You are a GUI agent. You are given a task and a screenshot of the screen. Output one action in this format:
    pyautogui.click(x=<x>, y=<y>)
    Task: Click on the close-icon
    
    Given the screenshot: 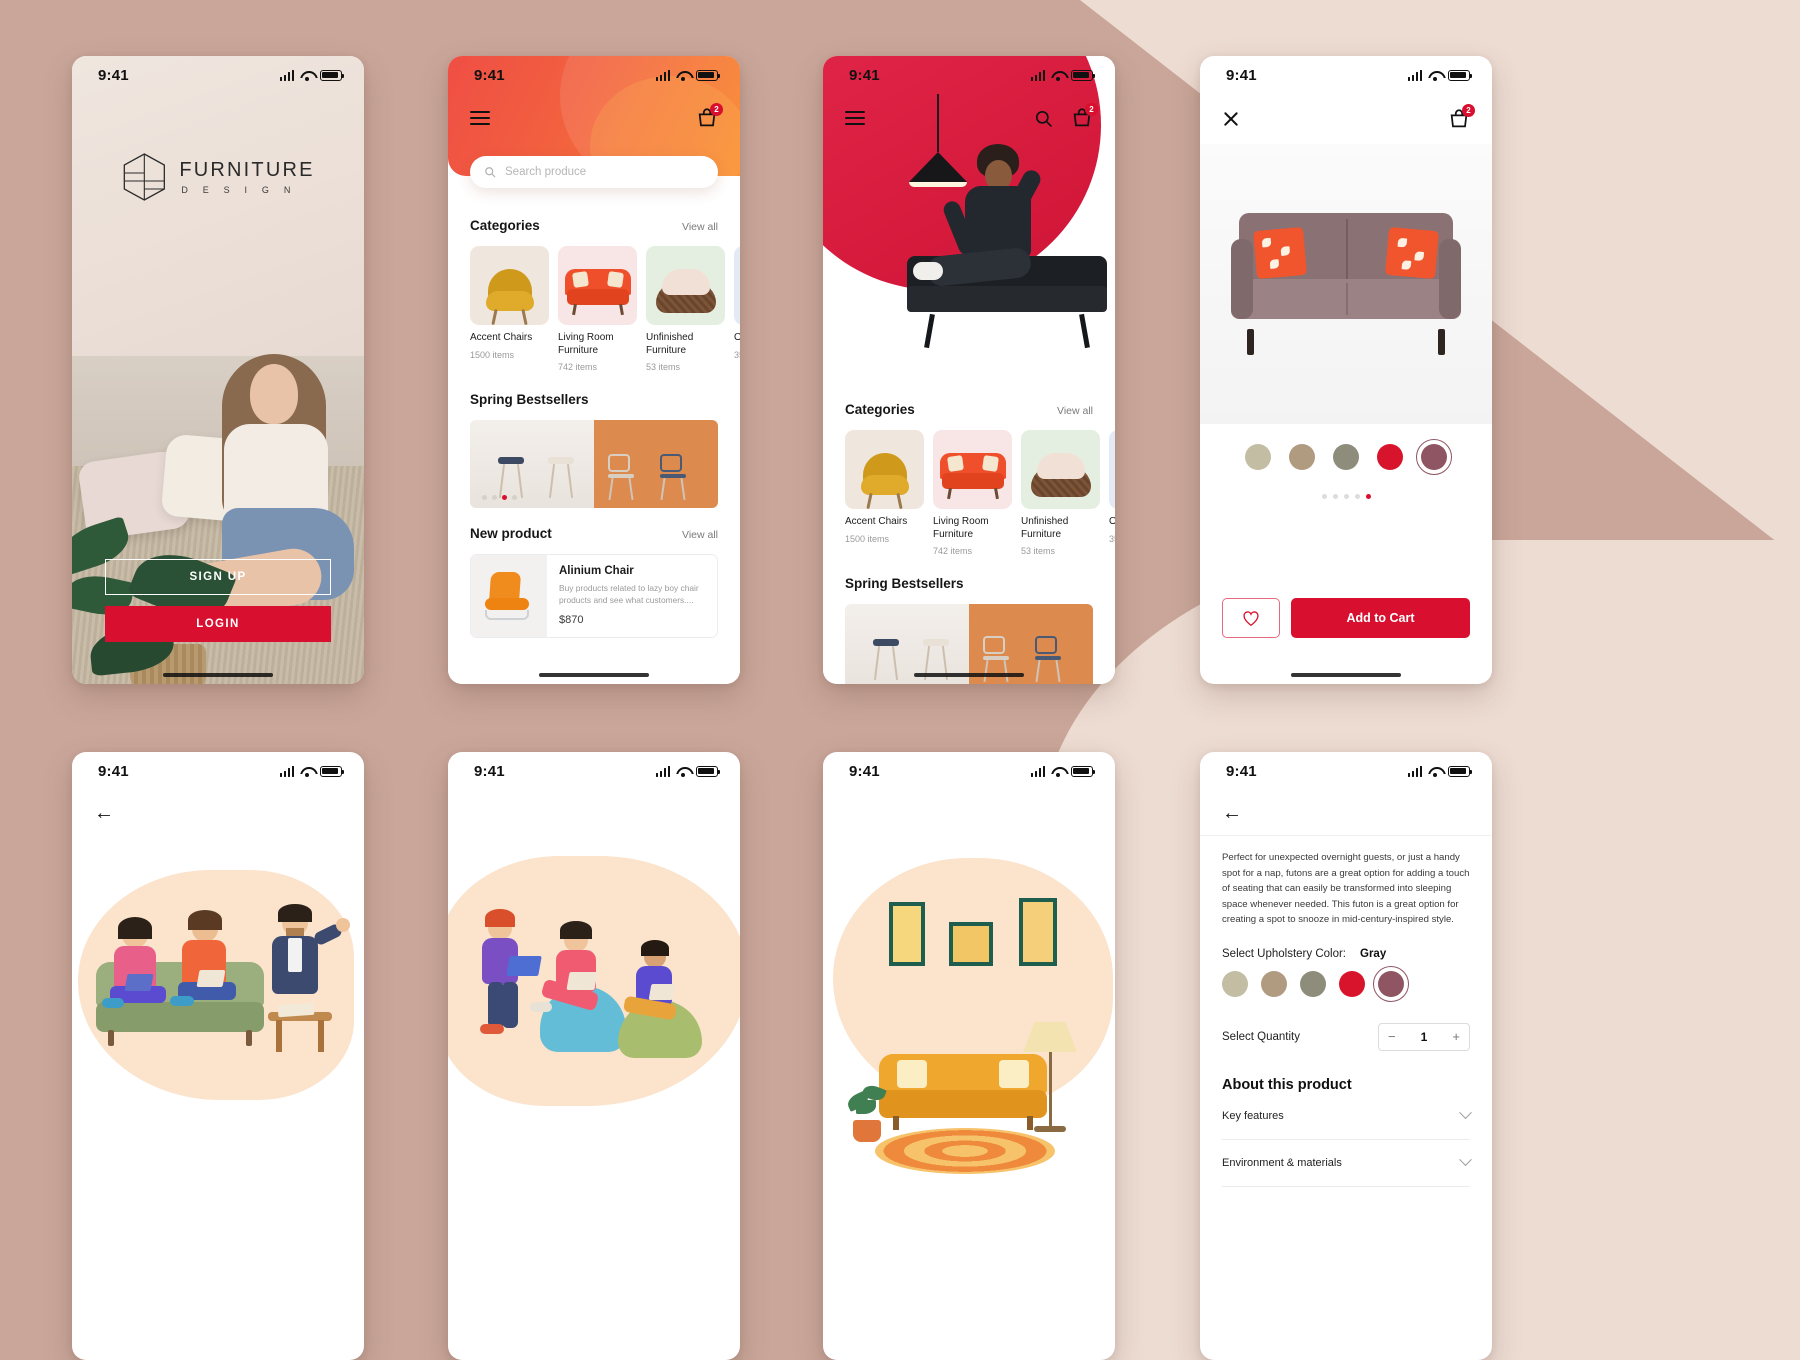 What is the action you would take?
    pyautogui.click(x=1231, y=119)
    